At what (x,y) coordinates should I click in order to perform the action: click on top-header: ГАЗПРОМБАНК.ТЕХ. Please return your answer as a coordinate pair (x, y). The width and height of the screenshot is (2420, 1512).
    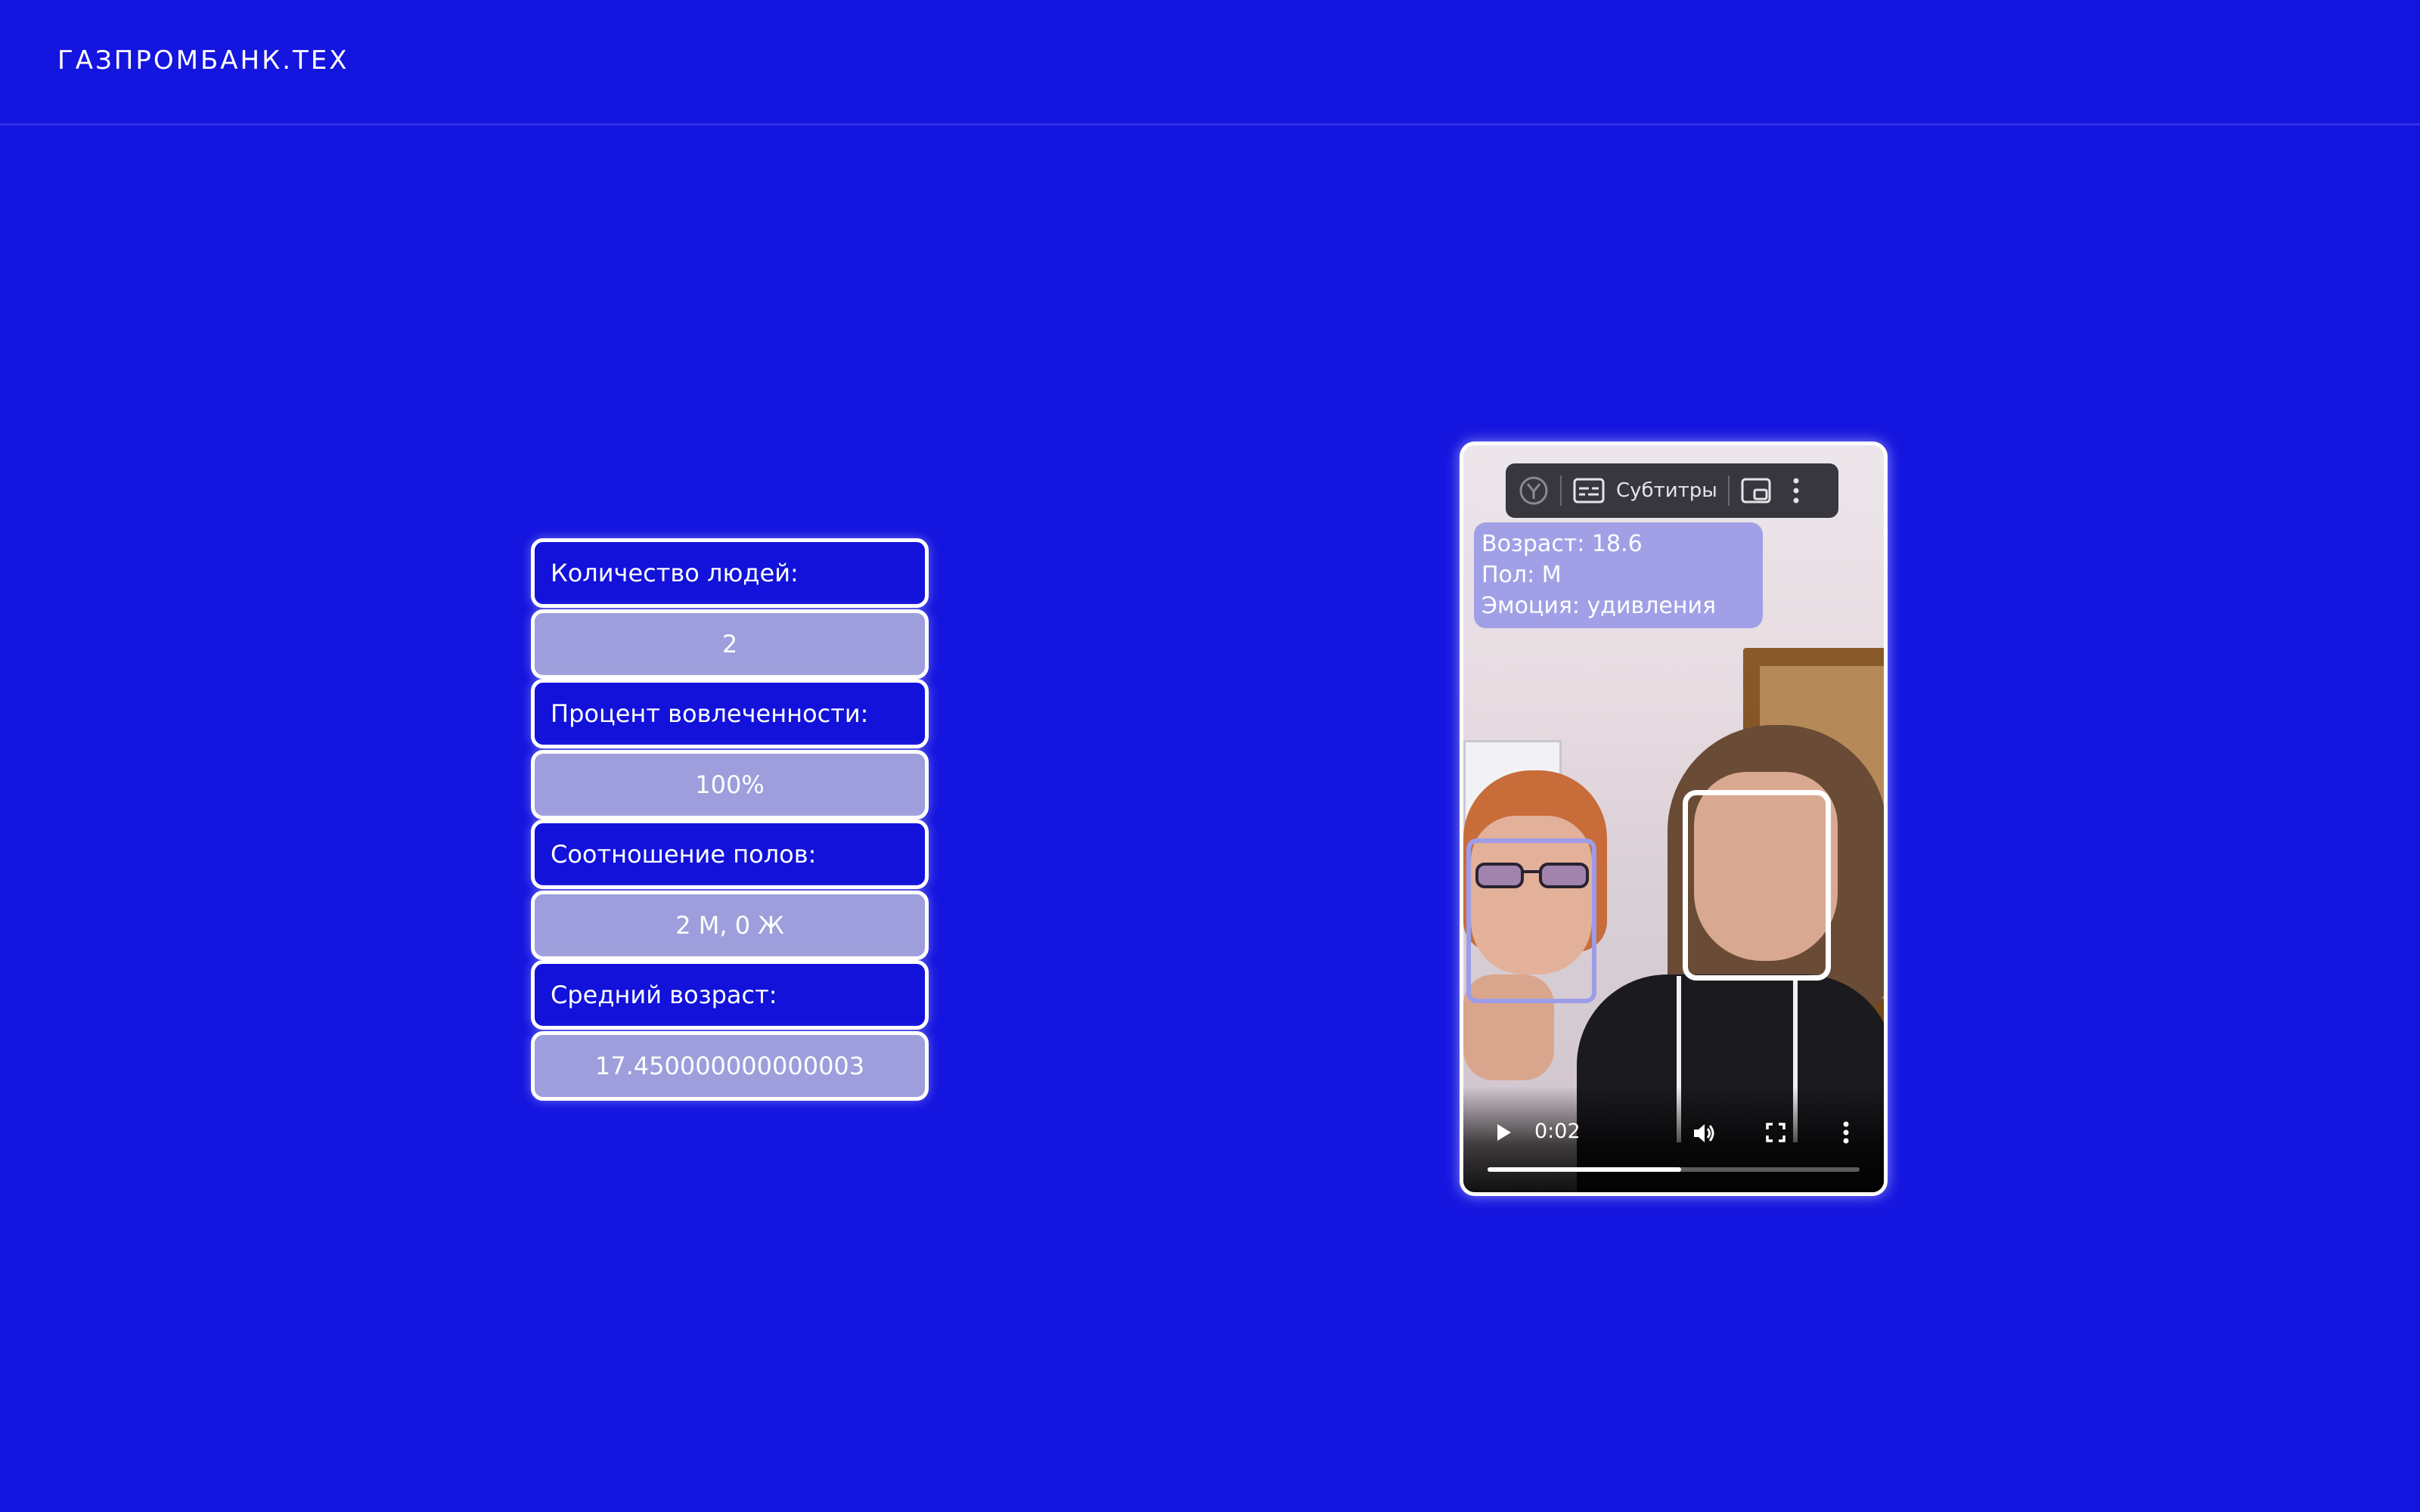
    Looking at the image, I should click on (1210, 62).